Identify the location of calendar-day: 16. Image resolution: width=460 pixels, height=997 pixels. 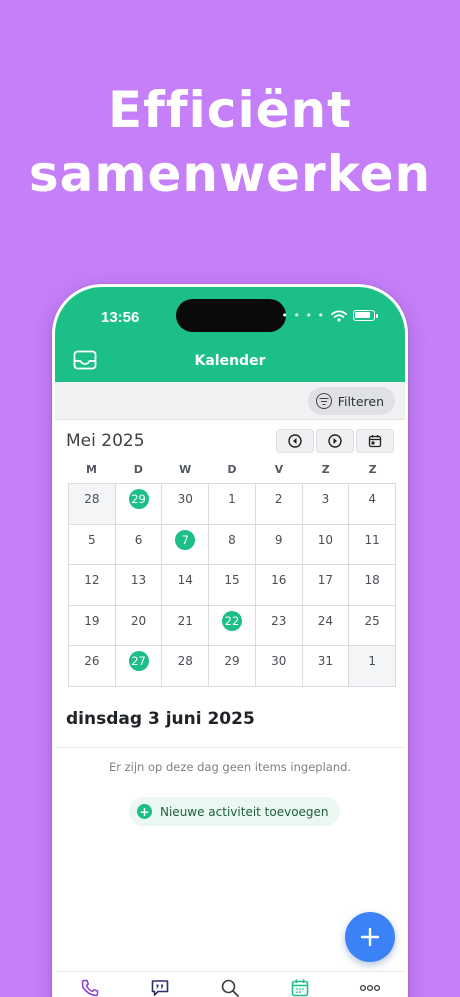
(279, 585).